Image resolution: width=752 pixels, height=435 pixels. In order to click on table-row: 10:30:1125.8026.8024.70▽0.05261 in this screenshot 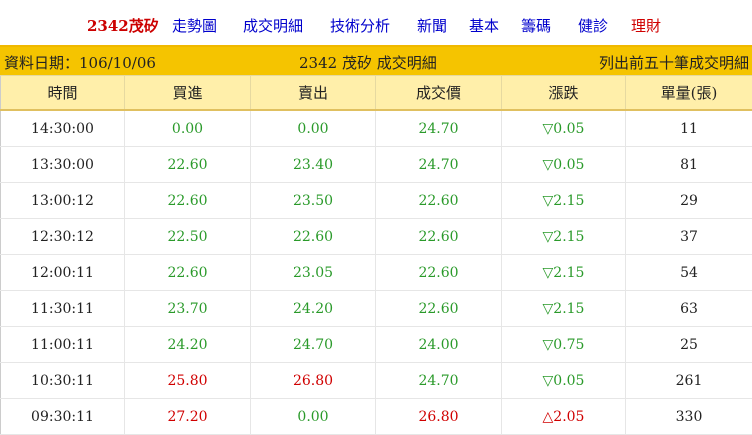, I will do `click(376, 381)`.